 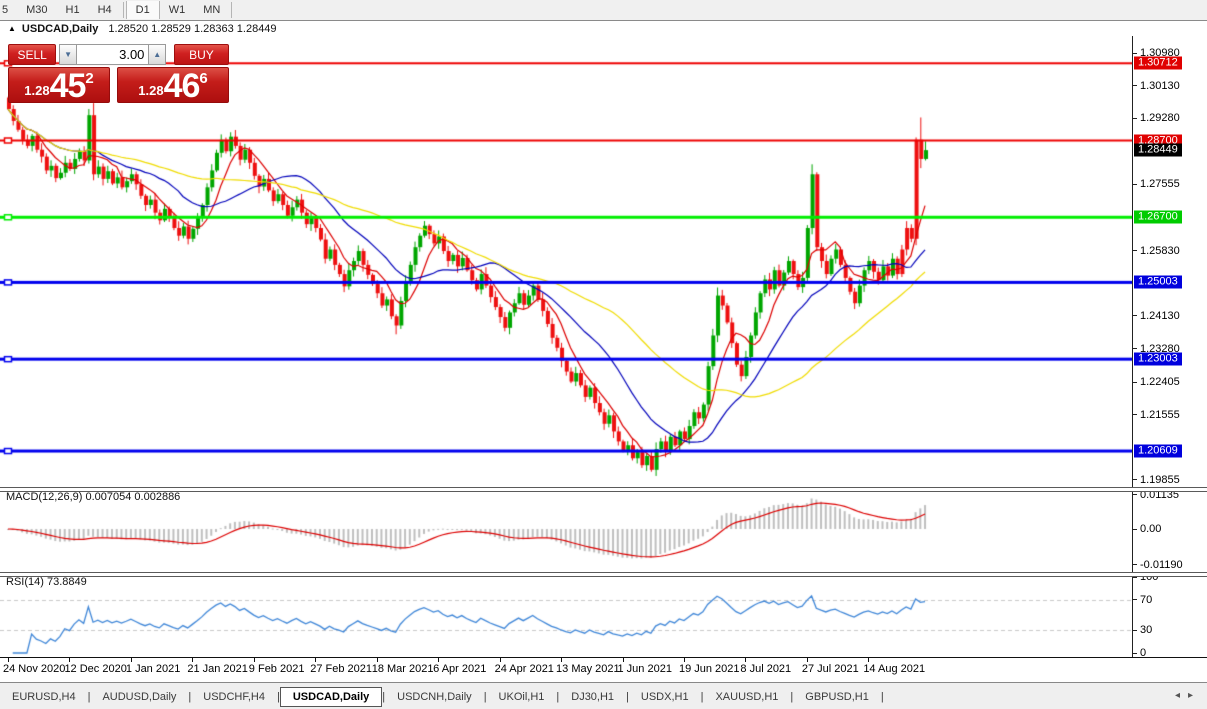 What do you see at coordinates (766, 669) in the screenshot?
I see `date-tick-label: 8 Jul 2021` at bounding box center [766, 669].